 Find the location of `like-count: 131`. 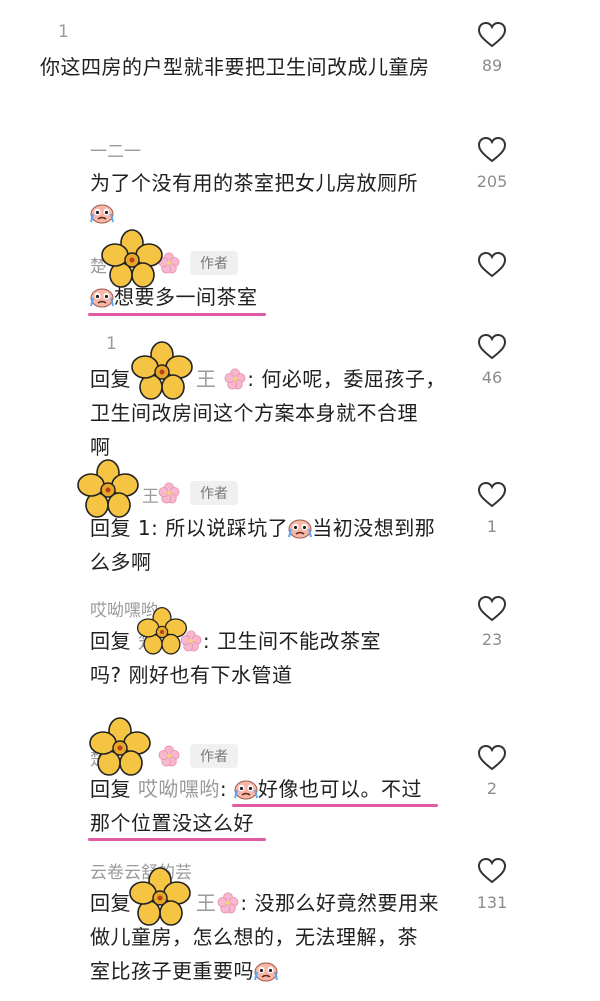

like-count: 131 is located at coordinates (492, 902).